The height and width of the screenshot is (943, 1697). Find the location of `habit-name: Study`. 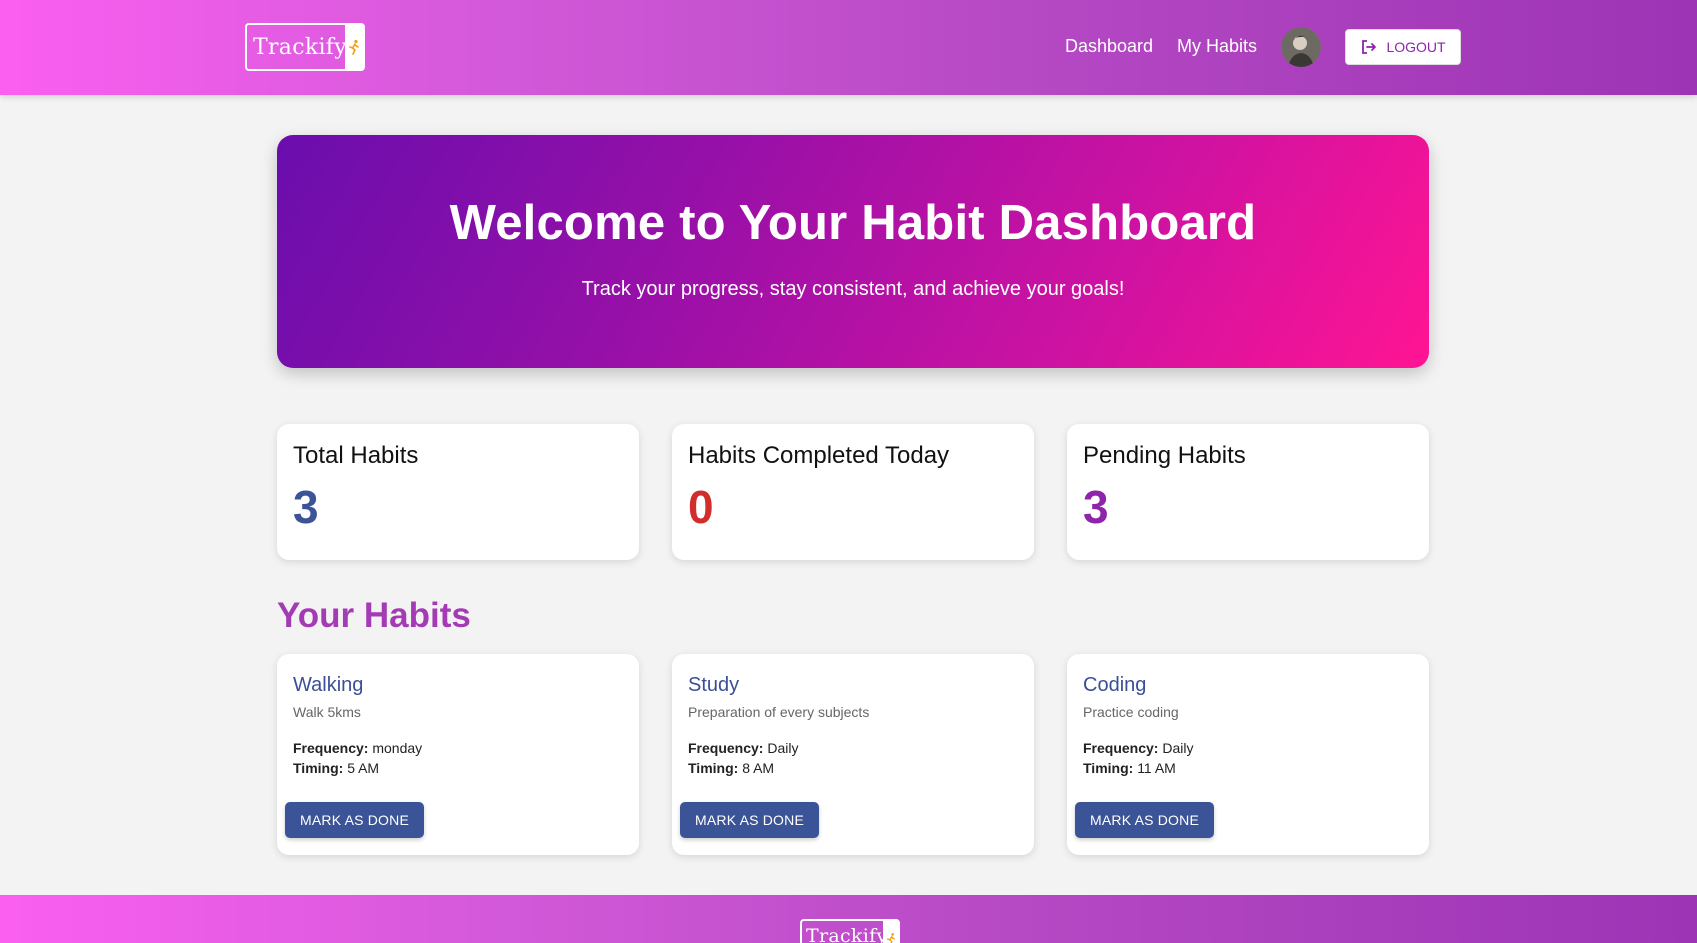

habit-name: Study is located at coordinates (714, 685).